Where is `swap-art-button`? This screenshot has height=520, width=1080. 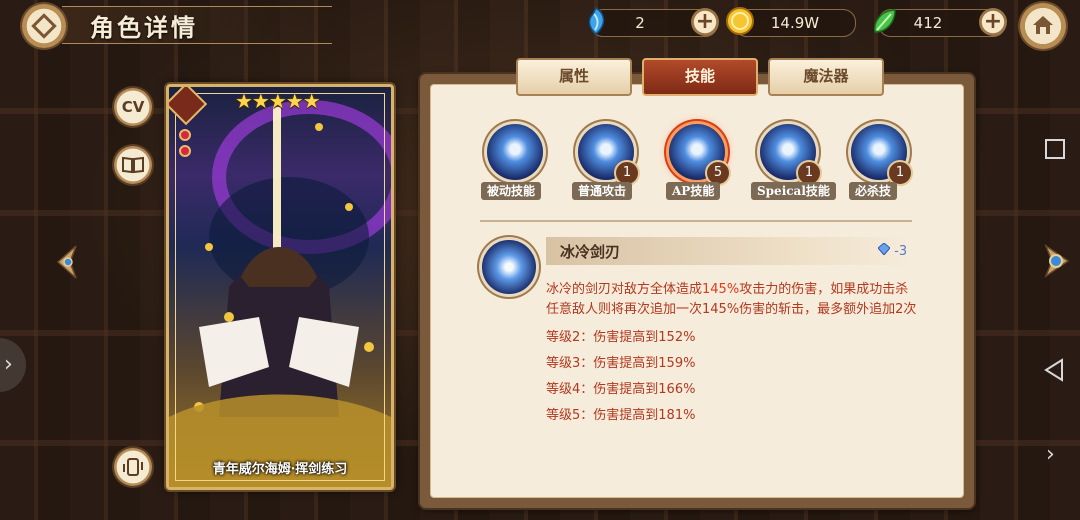 swap-art-button is located at coordinates (133, 467).